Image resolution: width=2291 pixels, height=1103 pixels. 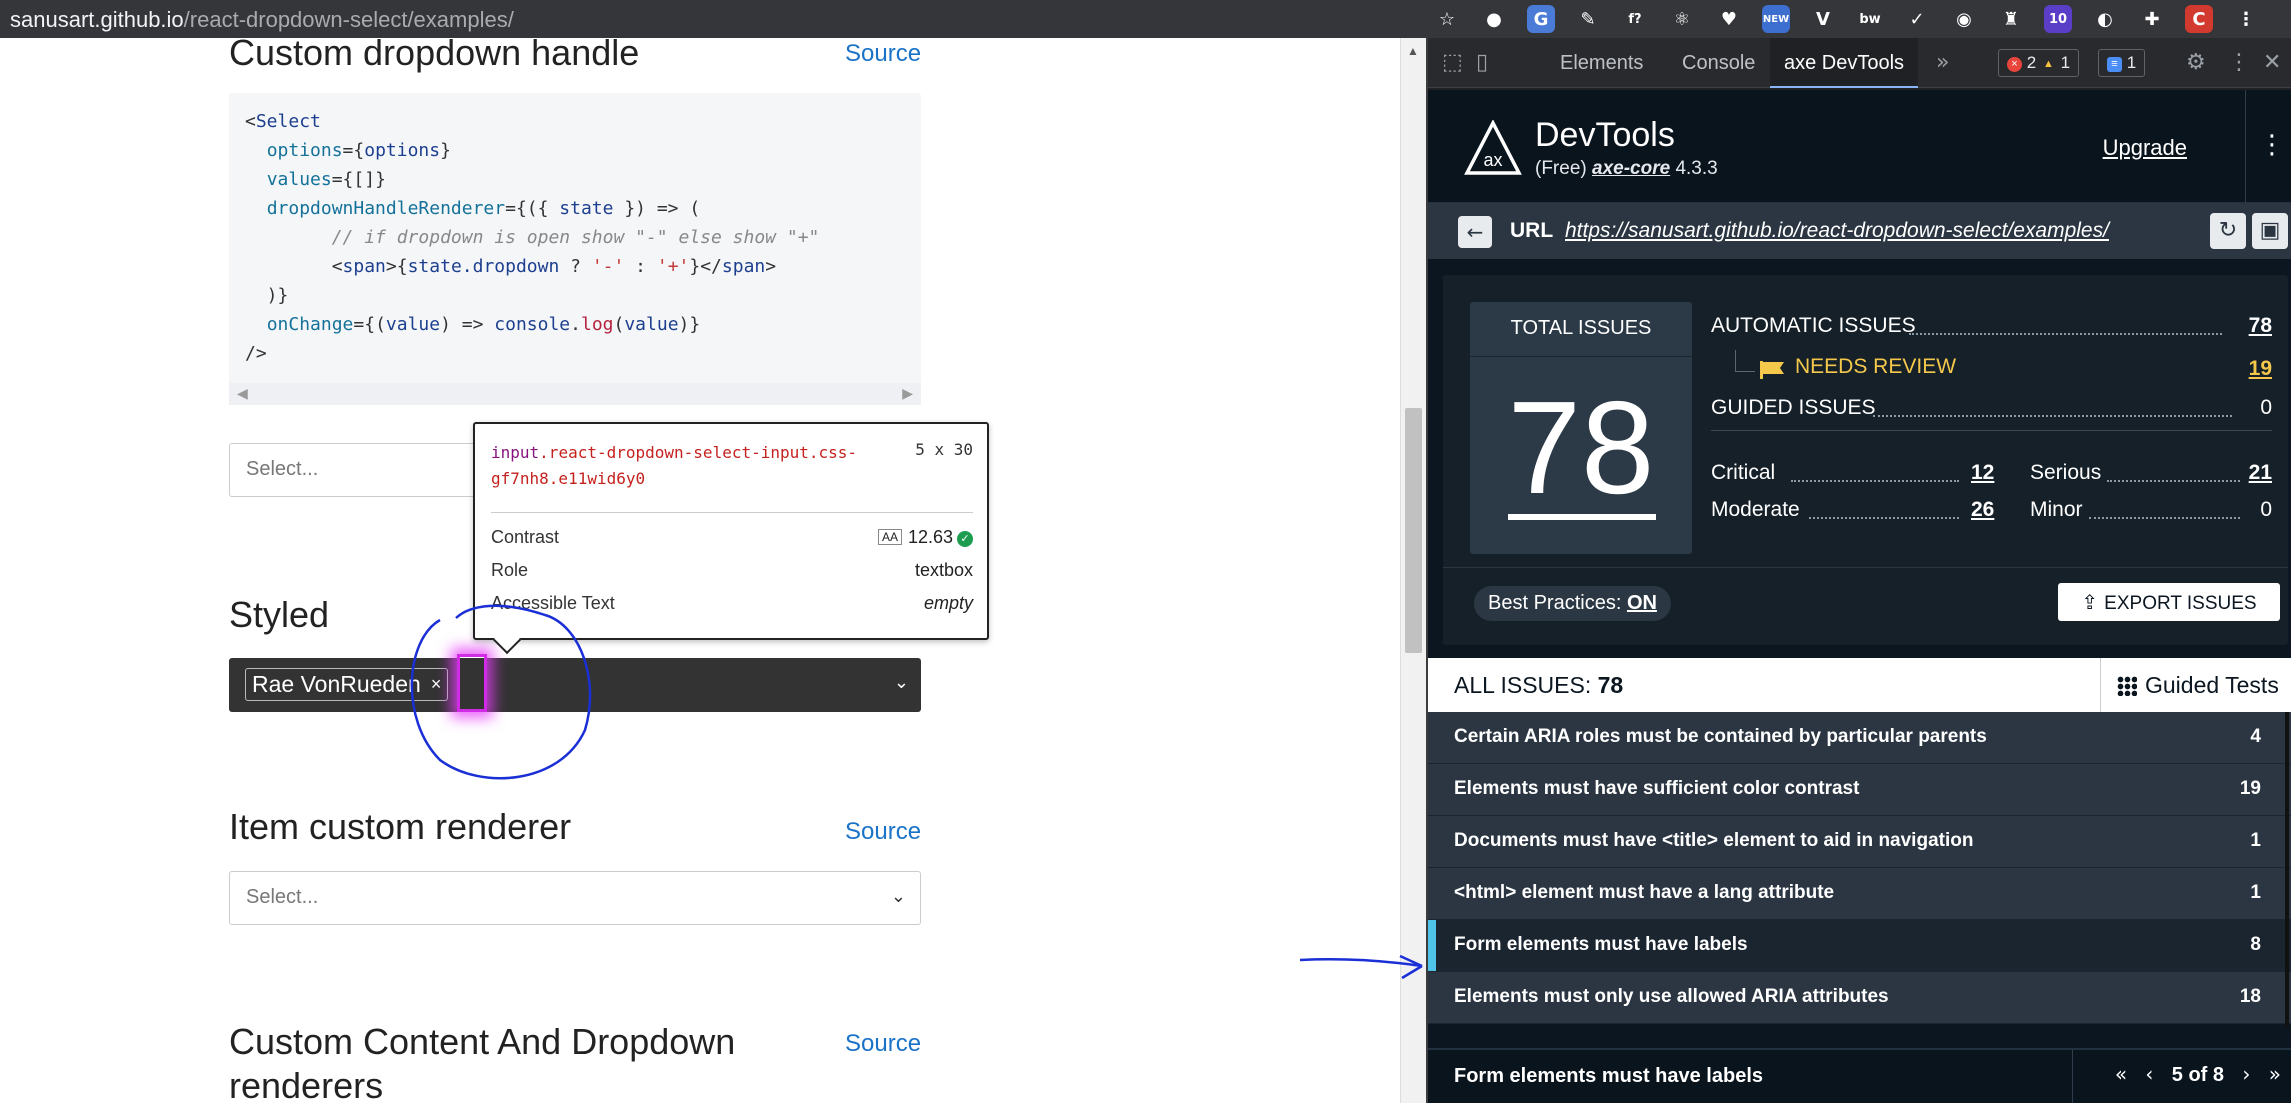 What do you see at coordinates (2272, 62) in the screenshot?
I see `close-icon: ✕` at bounding box center [2272, 62].